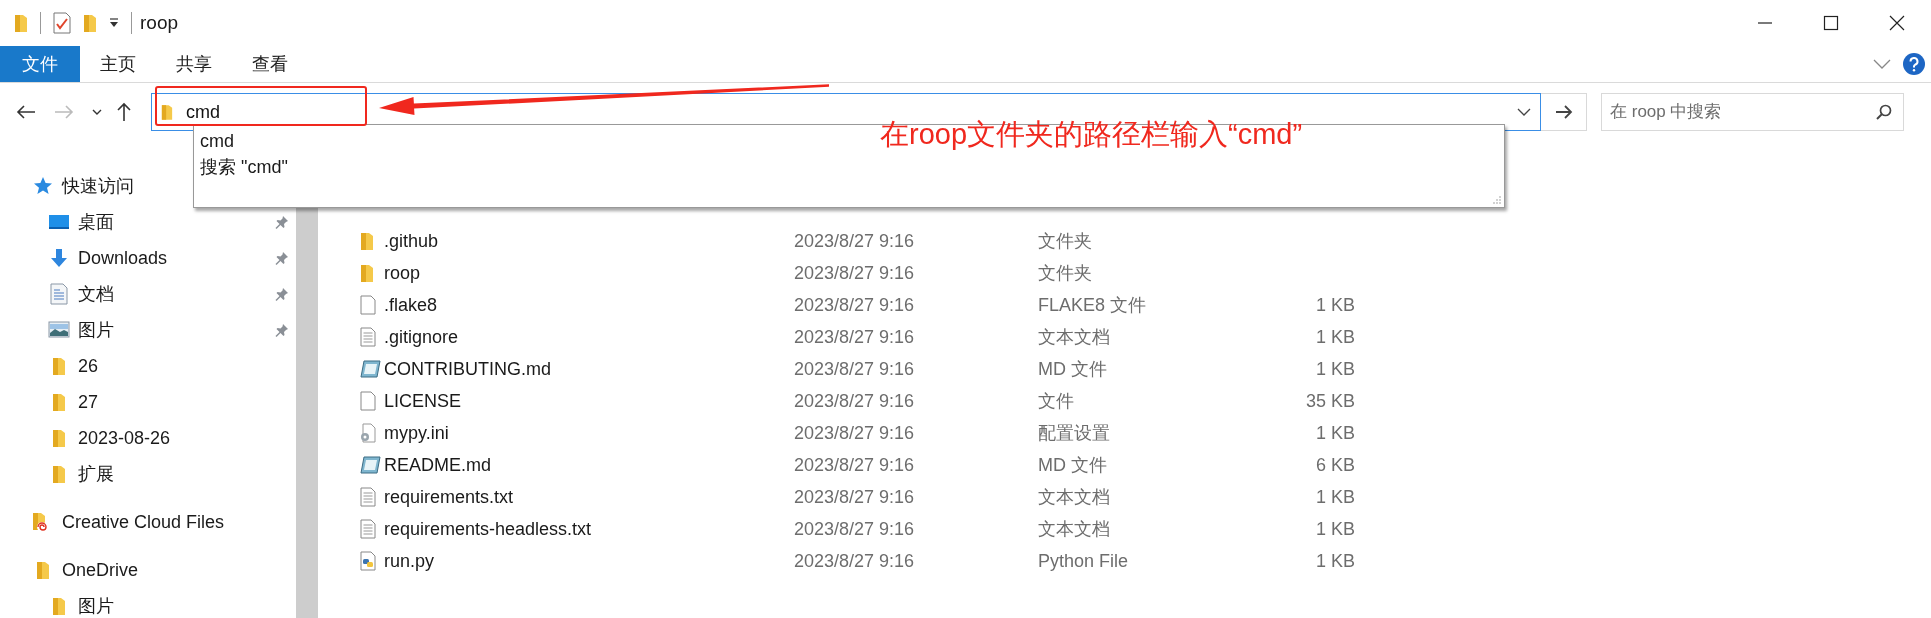 The width and height of the screenshot is (1931, 618). What do you see at coordinates (26, 112) in the screenshot?
I see `back-icon` at bounding box center [26, 112].